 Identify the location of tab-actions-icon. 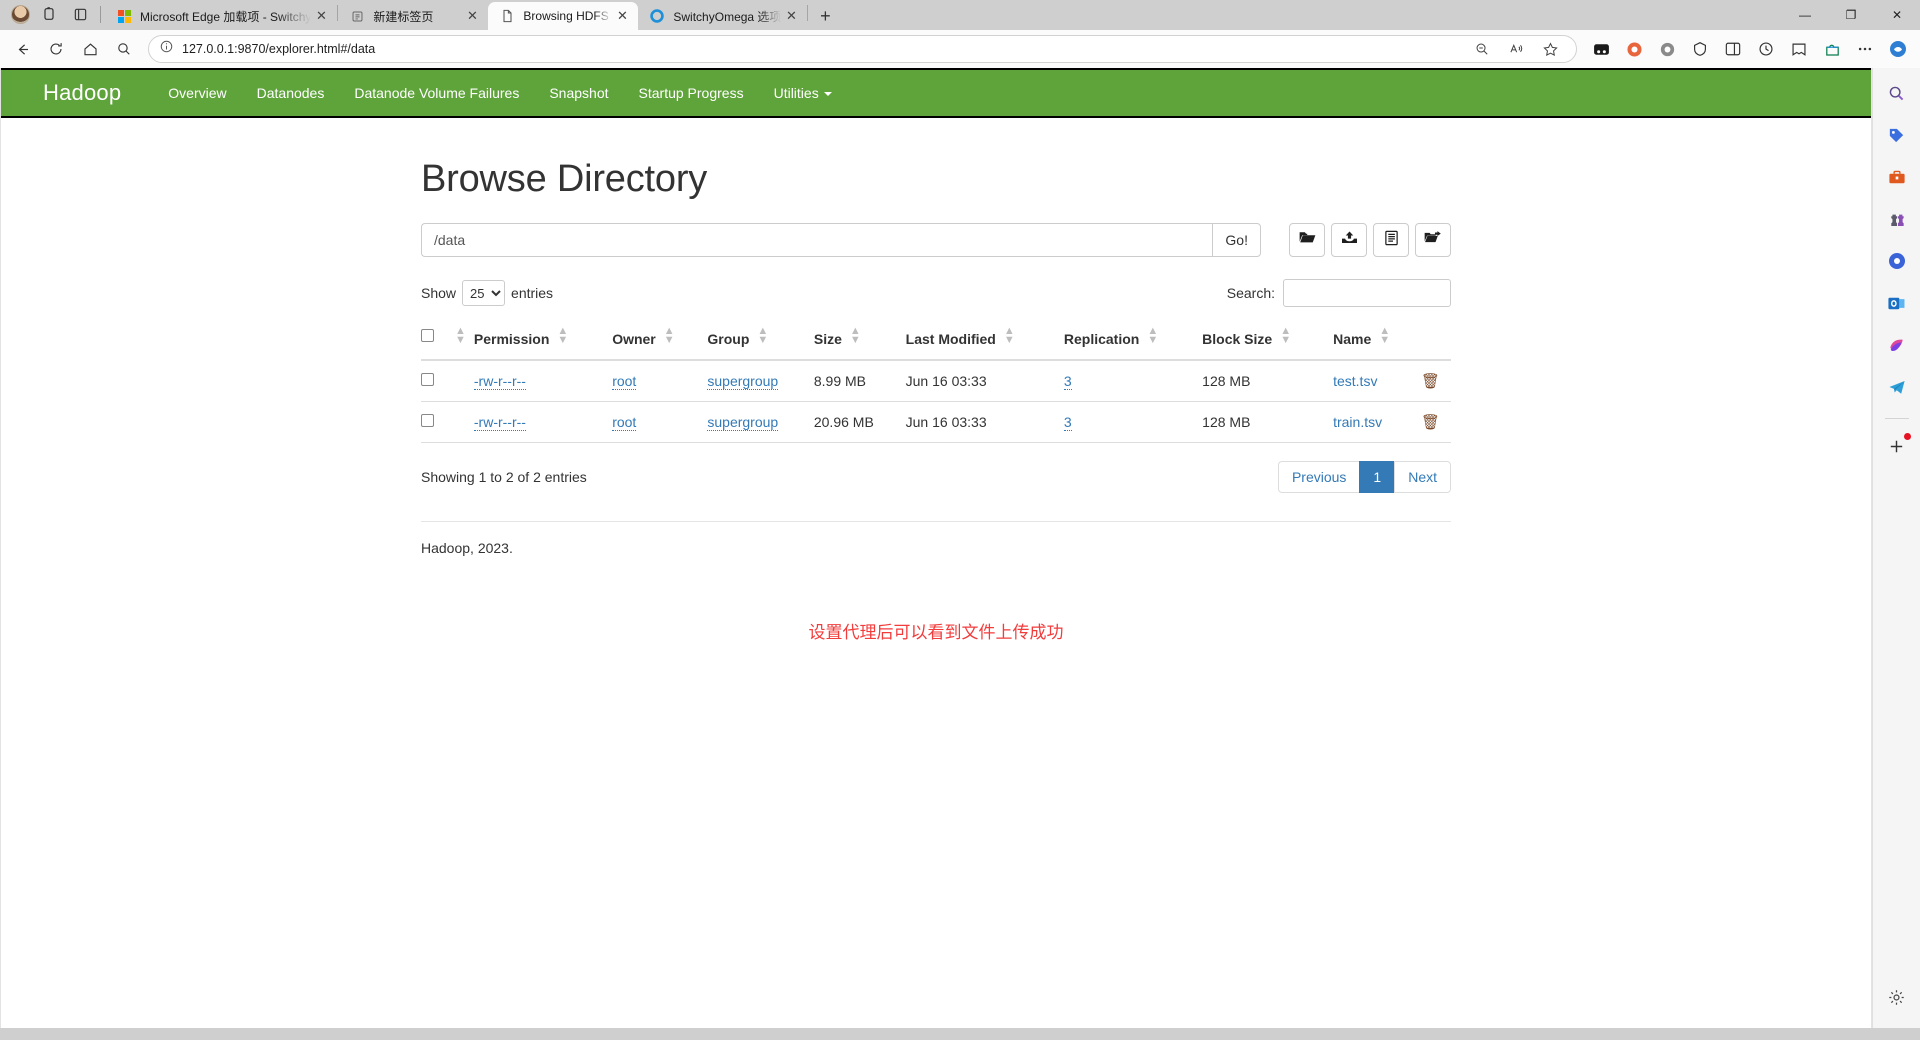
(80, 14).